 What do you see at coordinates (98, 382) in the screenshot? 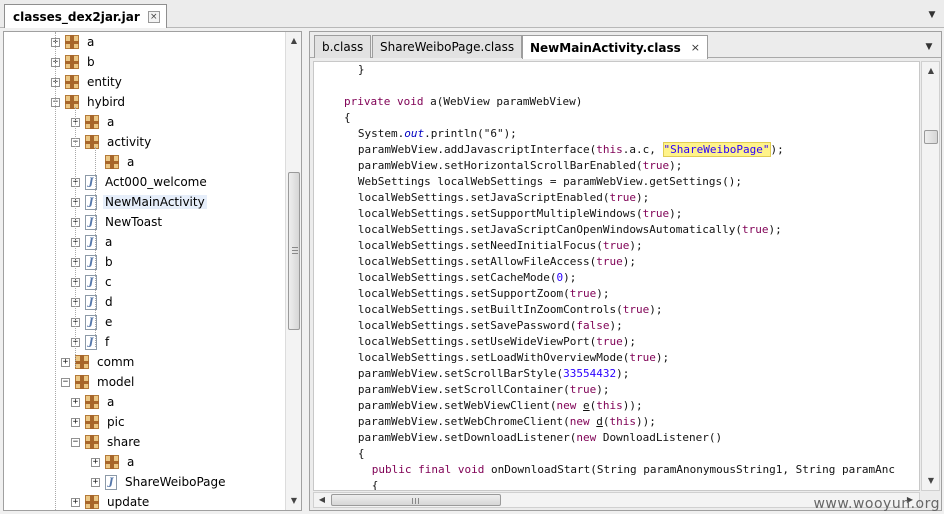
I see `tree-item: − model` at bounding box center [98, 382].